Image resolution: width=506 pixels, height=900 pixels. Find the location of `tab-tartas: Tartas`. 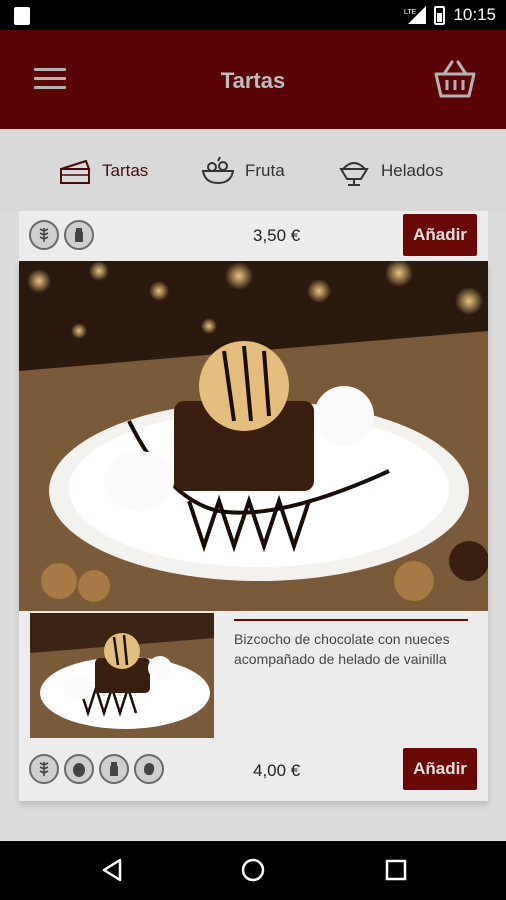

tab-tartas: Tartas is located at coordinates (103, 171).